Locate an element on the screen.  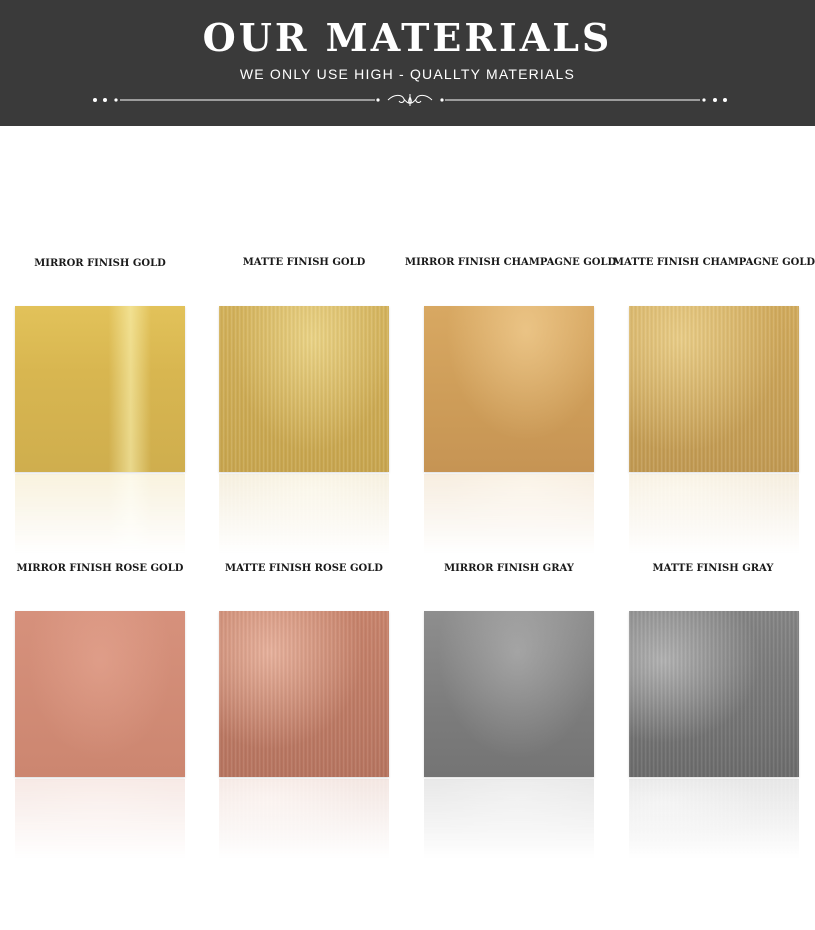
material-label-matte-finish-rose-gold: MATTE FINISH ROSE GOLD is located at coordinates (304, 568).